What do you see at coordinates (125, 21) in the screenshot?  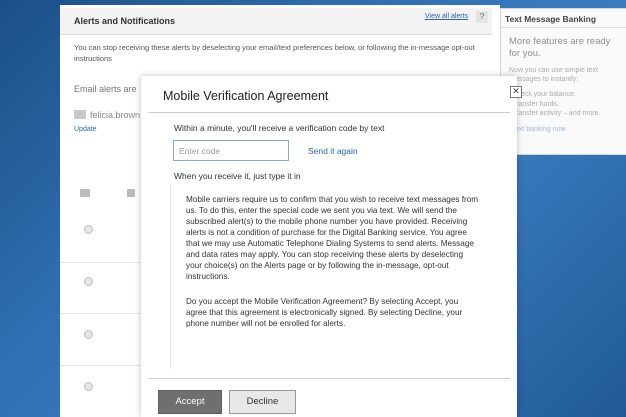 I see `alerts-title: Alerts and Notifications` at bounding box center [125, 21].